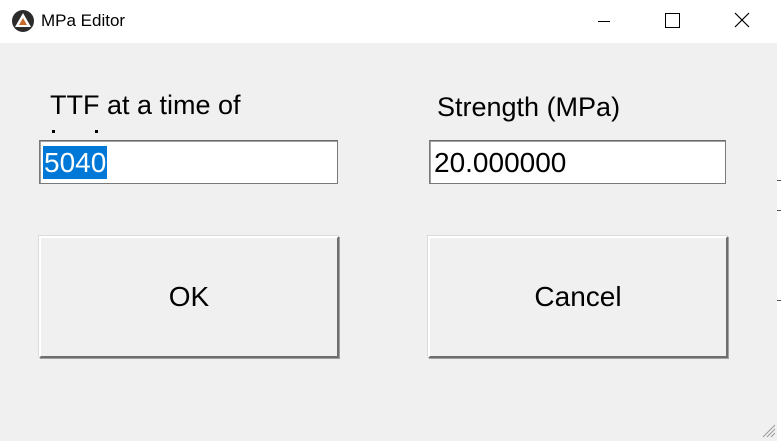 This screenshot has width=781, height=441. What do you see at coordinates (83, 20) in the screenshot?
I see `window-title: MPa Editor` at bounding box center [83, 20].